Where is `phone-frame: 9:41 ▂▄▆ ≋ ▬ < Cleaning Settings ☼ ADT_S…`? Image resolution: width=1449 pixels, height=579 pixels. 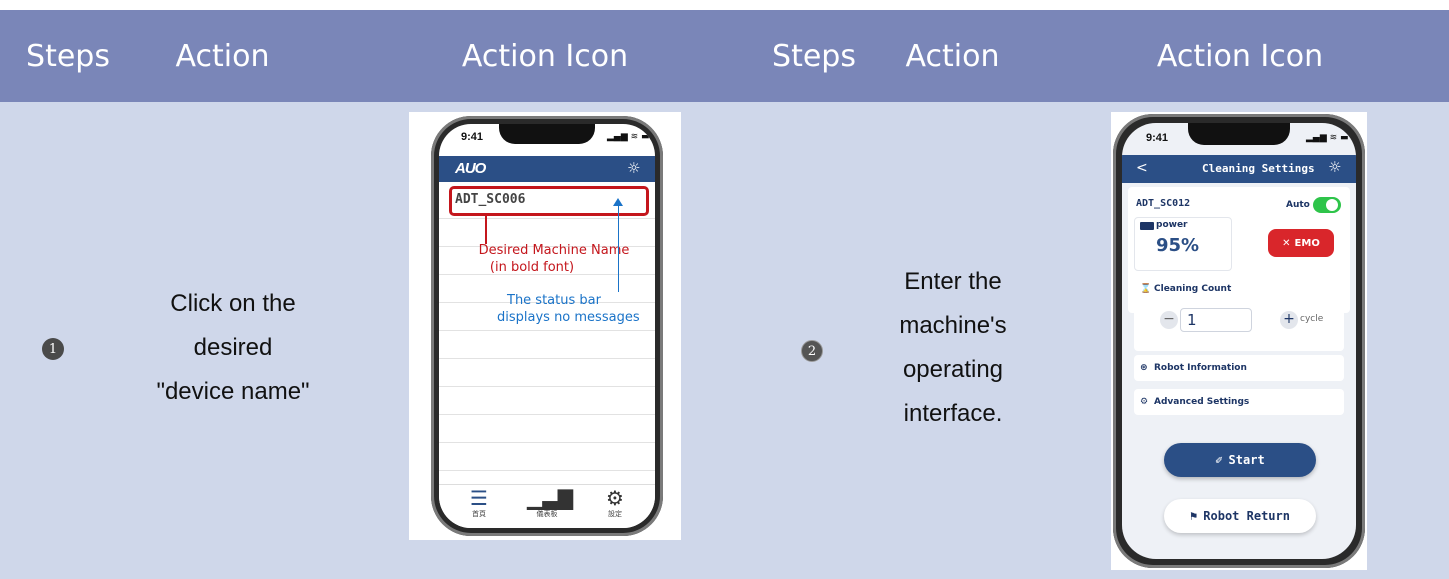
phone-frame: 9:41 ▂▄▆ ≋ ▬ < Cleaning Settings ☼ ADT_S… is located at coordinates (1239, 341).